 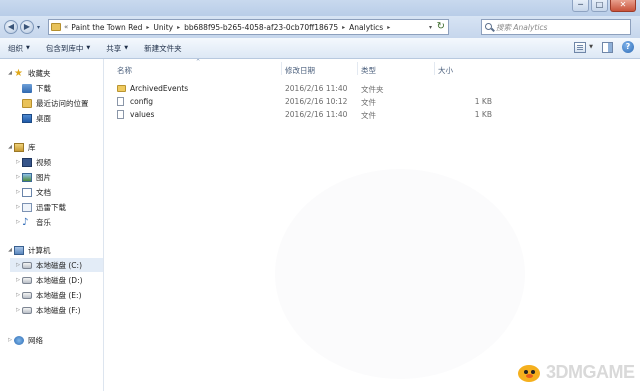 What do you see at coordinates (58, 310) in the screenshot?
I see `sidebar-label: 本地磁盘 (F:)` at bounding box center [58, 310].